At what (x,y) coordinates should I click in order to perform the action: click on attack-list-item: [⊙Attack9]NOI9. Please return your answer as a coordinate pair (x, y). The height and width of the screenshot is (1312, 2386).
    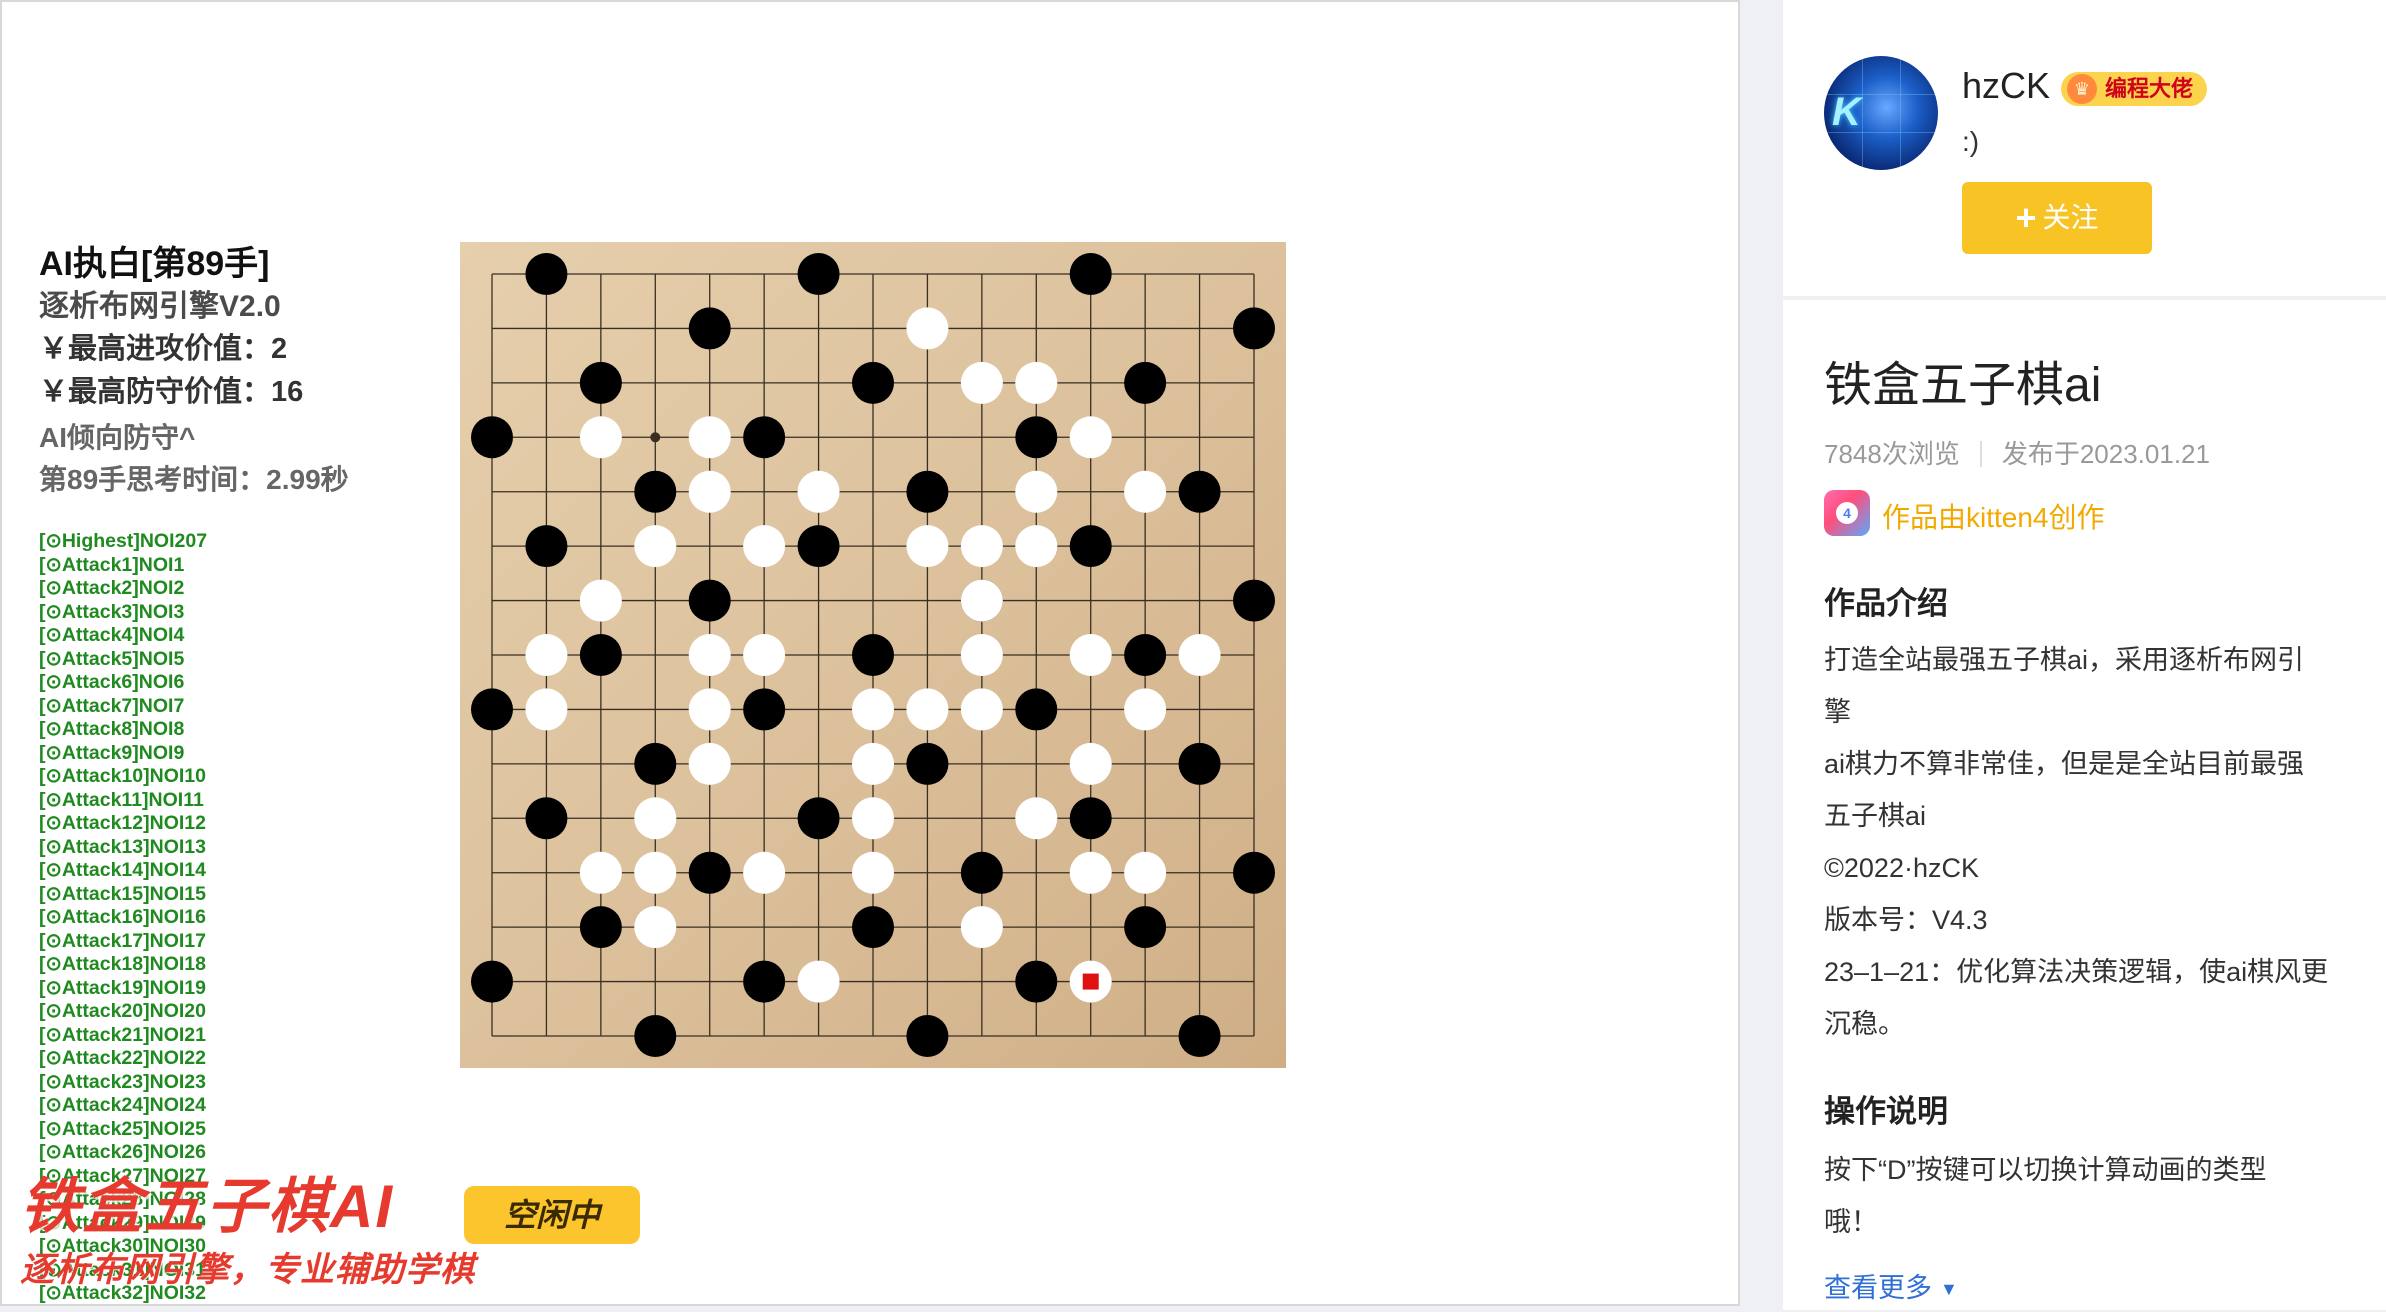
    Looking at the image, I should click on (112, 752).